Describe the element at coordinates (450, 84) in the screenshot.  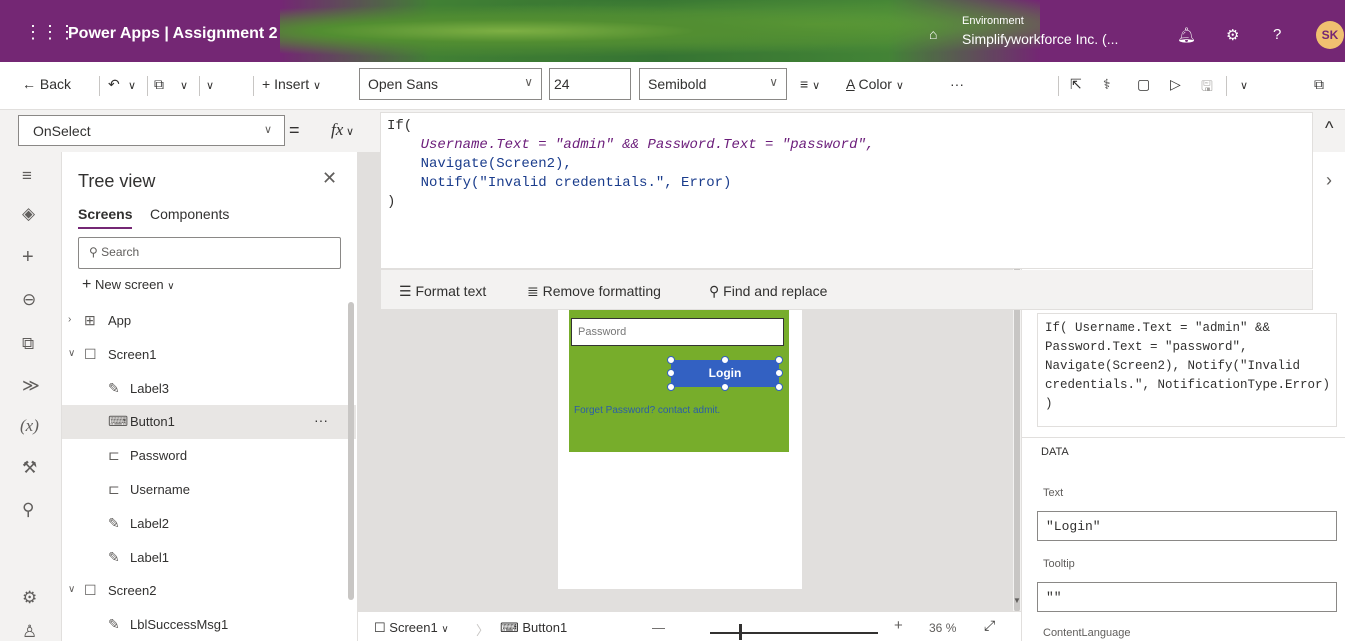
I see `font-family-select: Open Sans ∨` at that location.